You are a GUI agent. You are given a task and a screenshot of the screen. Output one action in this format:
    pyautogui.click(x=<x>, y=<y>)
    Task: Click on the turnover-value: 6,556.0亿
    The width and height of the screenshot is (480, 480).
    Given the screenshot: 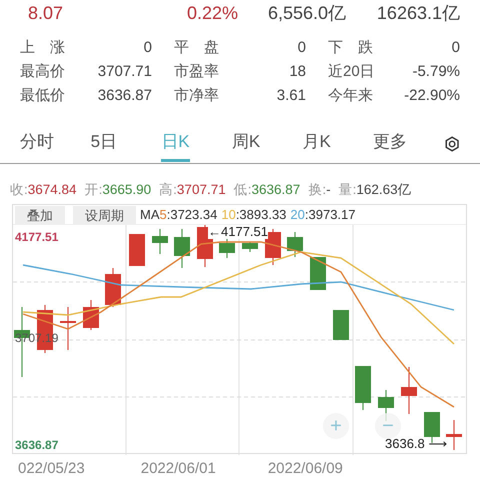 What is the action you would take?
    pyautogui.click(x=308, y=13)
    